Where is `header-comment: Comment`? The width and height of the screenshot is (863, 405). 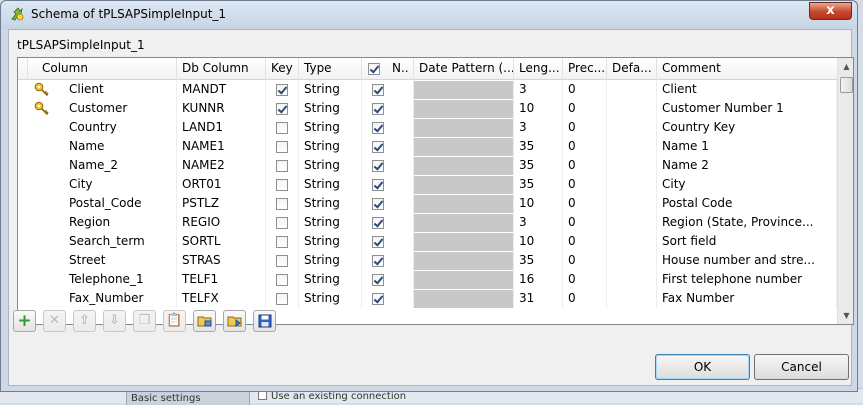 header-comment: Comment is located at coordinates (747, 69).